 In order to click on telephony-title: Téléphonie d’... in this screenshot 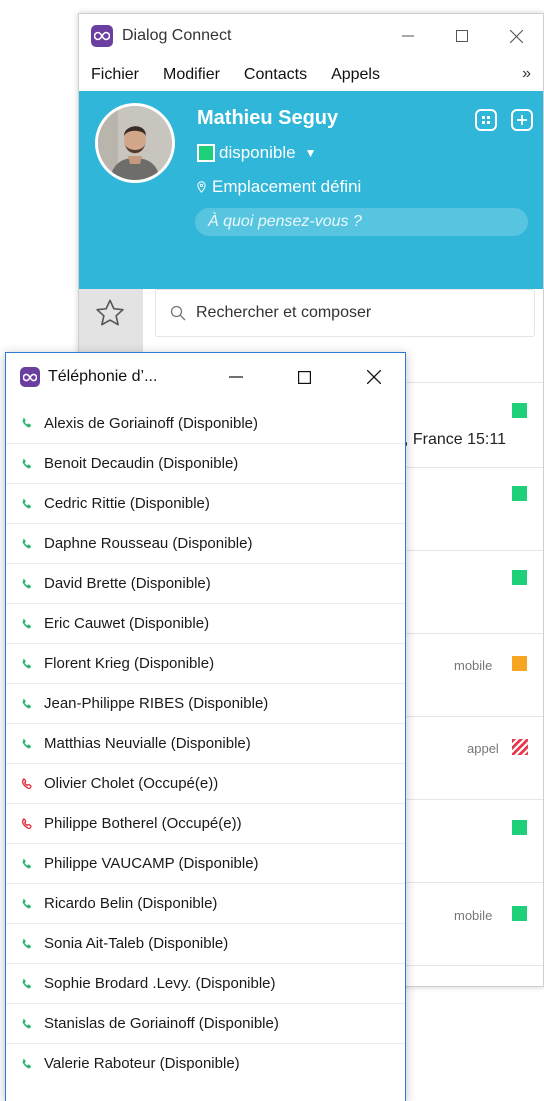, I will do `click(103, 376)`.